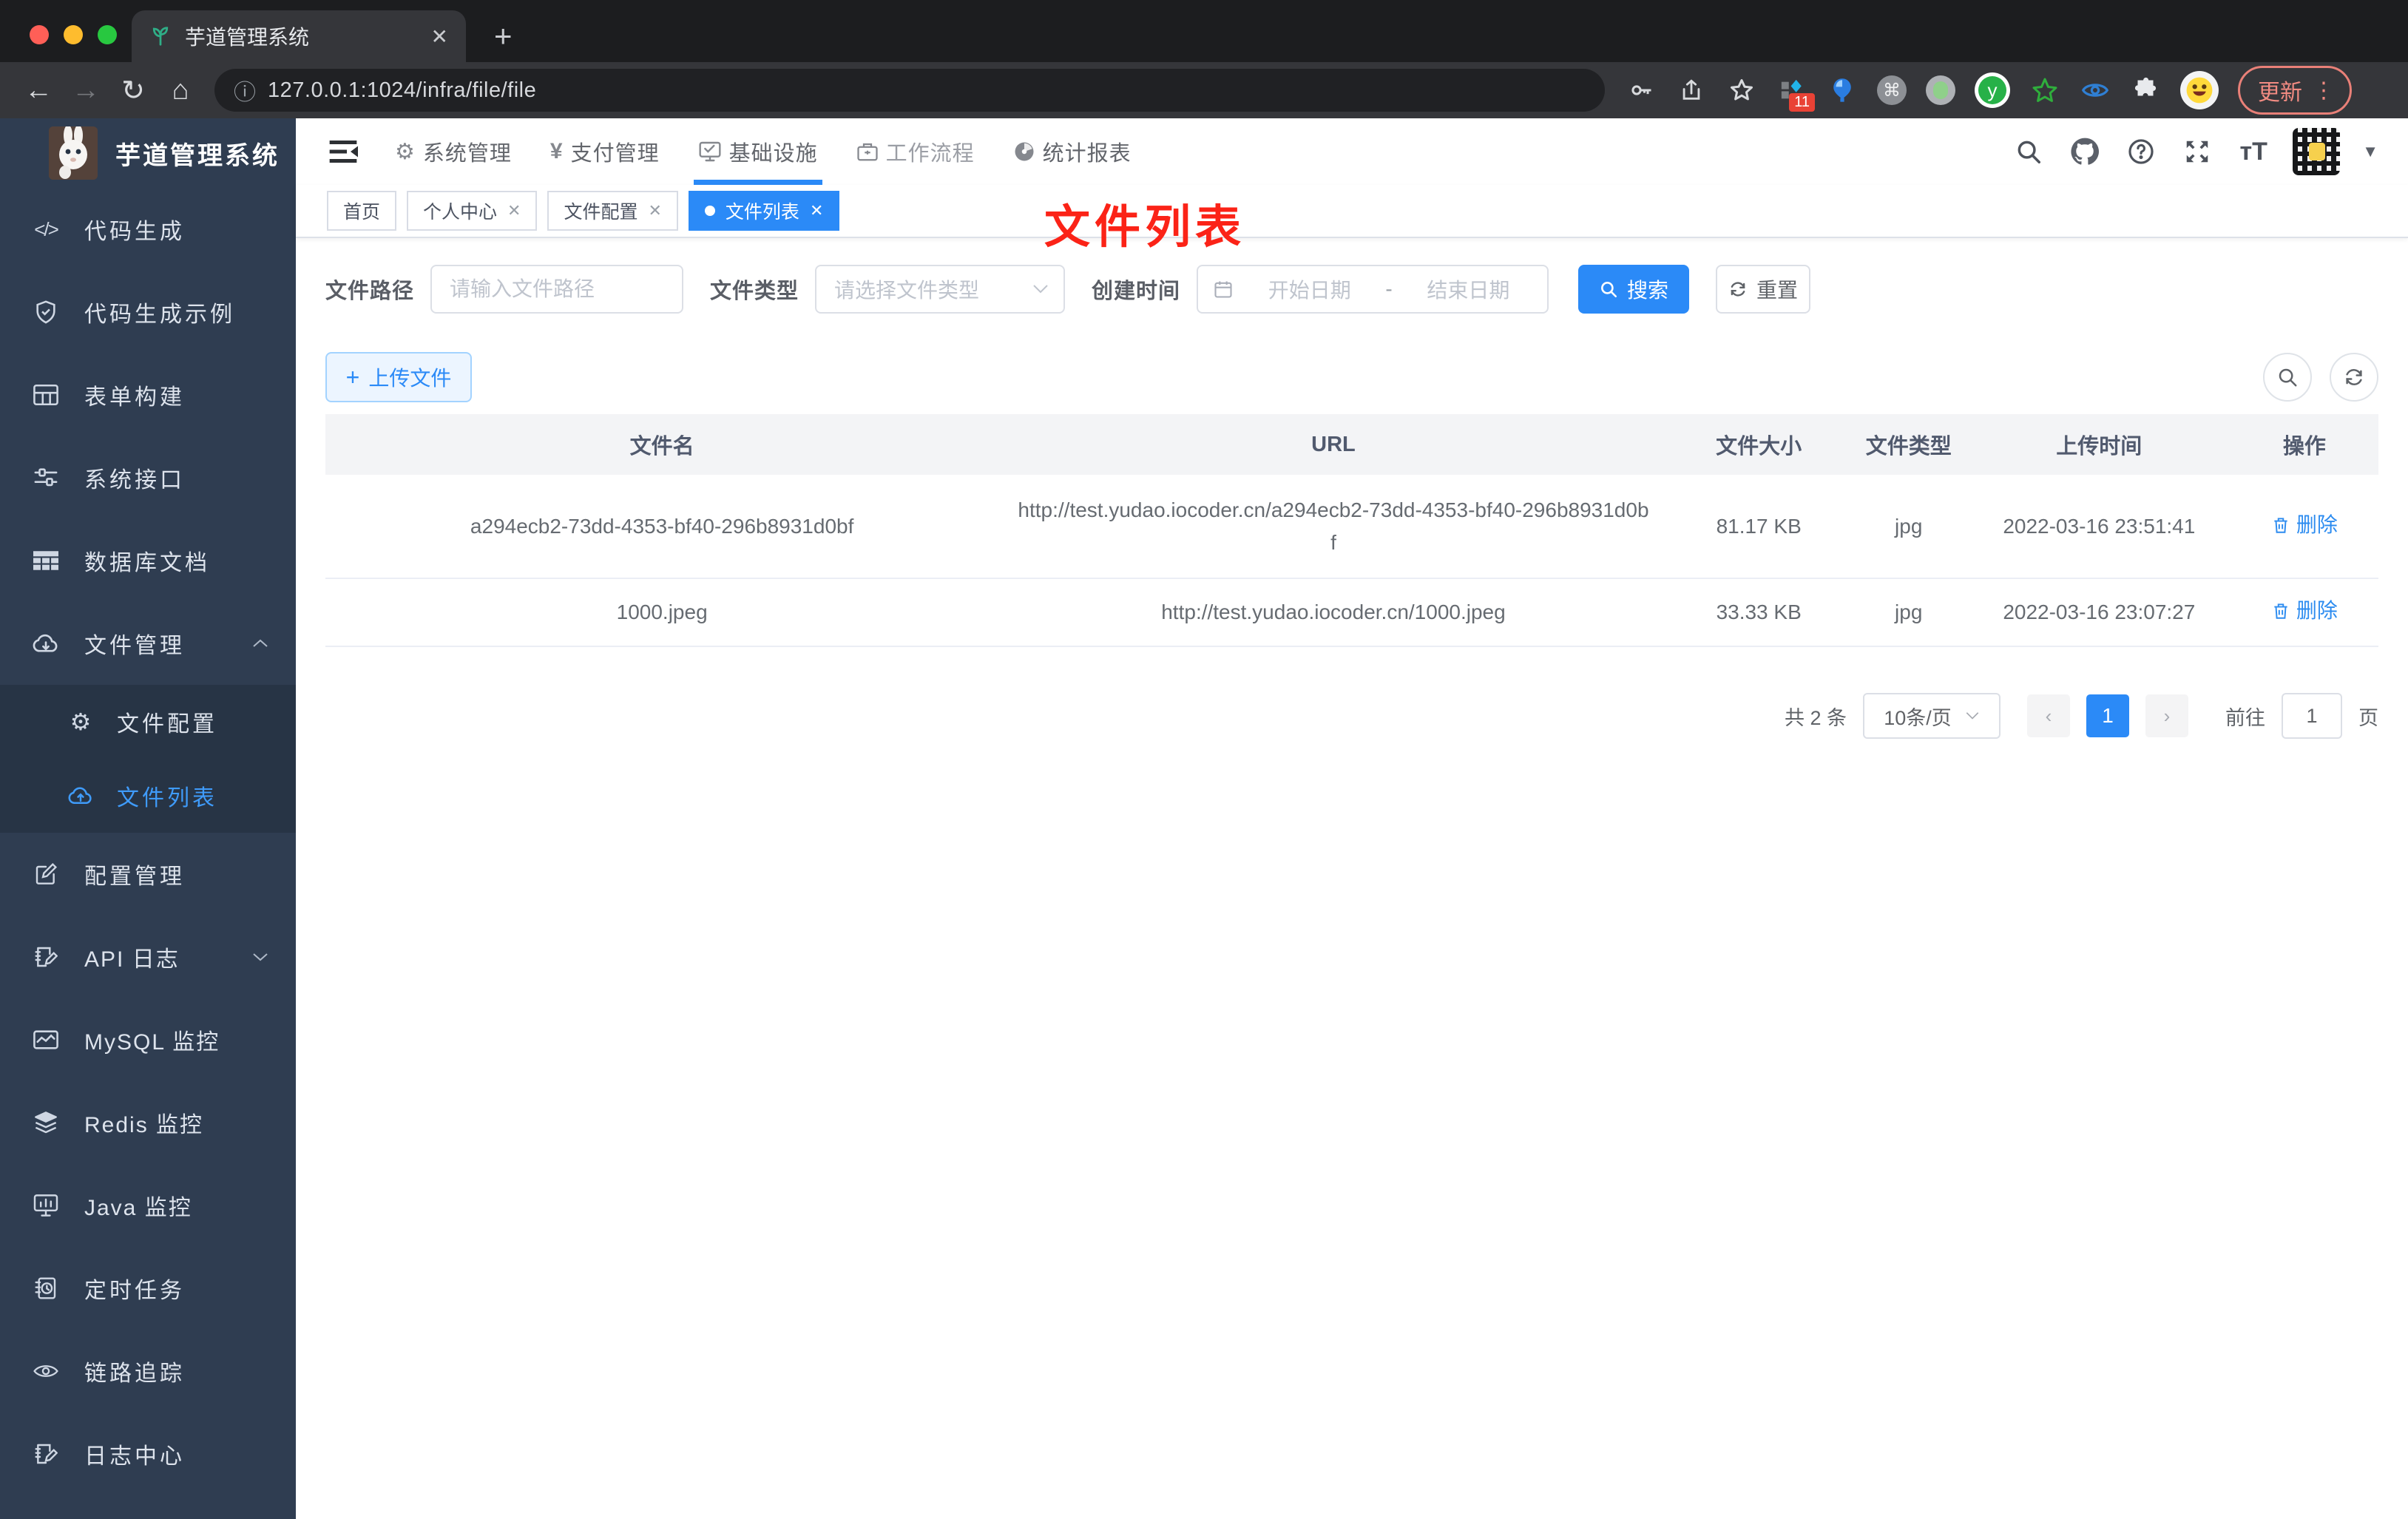 The image size is (2408, 1519). I want to click on forward-button: →, so click(85, 90).